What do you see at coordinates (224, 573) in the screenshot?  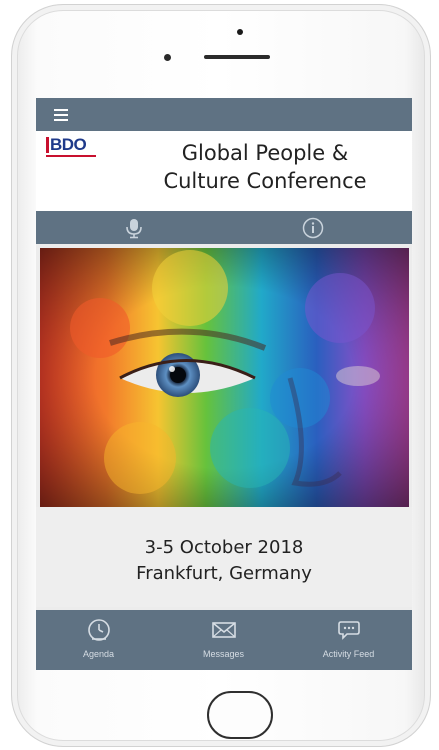 I see `event-location: Frankfurt, Germany` at bounding box center [224, 573].